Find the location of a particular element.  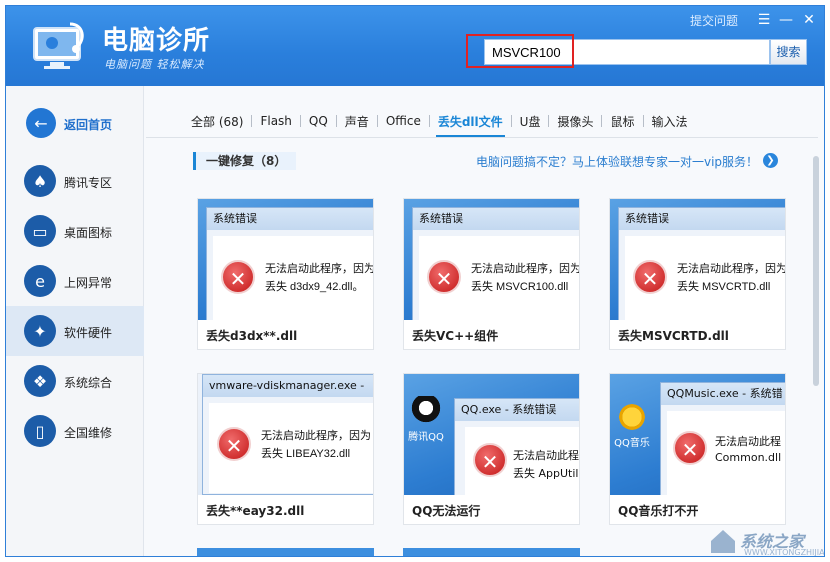

back-arrow-icon: ← is located at coordinates (41, 123).